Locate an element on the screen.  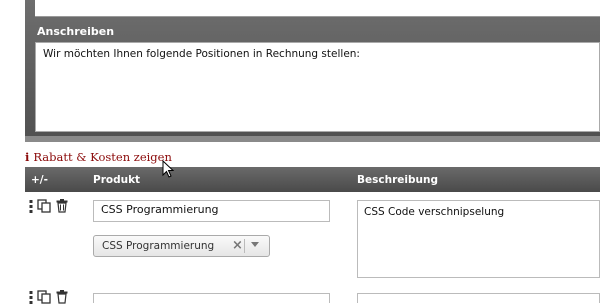
select-divider is located at coordinates (244, 246).